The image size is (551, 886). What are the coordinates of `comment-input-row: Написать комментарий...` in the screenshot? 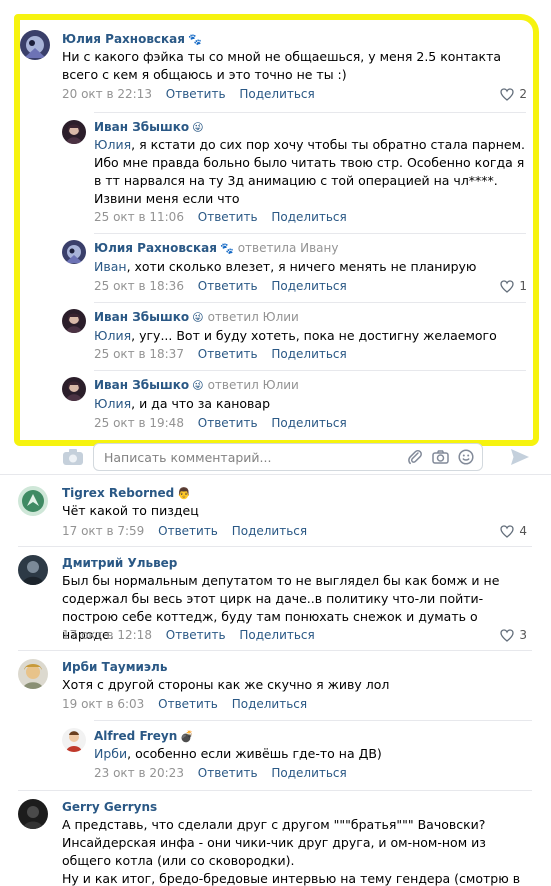 It's located at (300, 457).